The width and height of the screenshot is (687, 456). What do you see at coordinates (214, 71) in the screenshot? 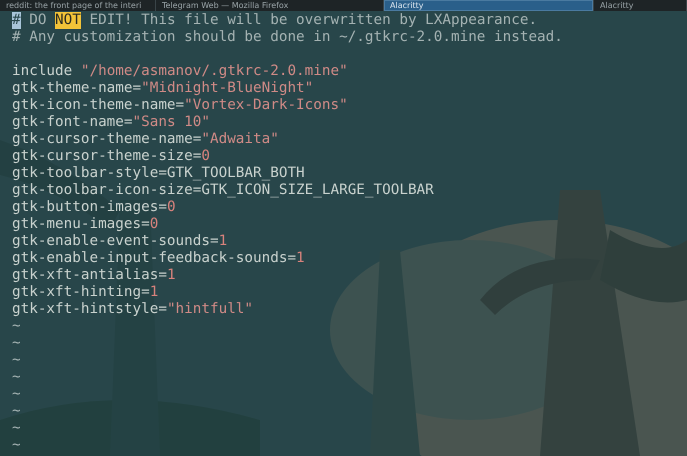
I see `string-literal: "/home/asmanov/.gtkrc-2.0.mine"` at bounding box center [214, 71].